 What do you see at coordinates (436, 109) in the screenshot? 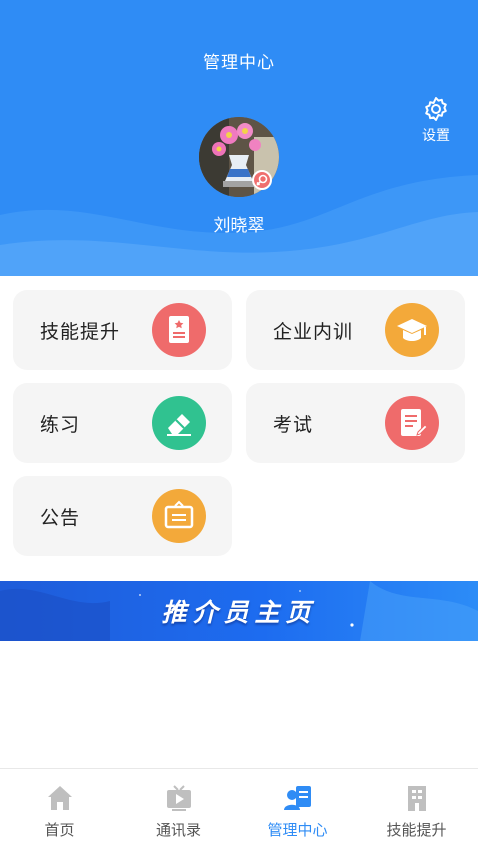
I see `gear-icon` at bounding box center [436, 109].